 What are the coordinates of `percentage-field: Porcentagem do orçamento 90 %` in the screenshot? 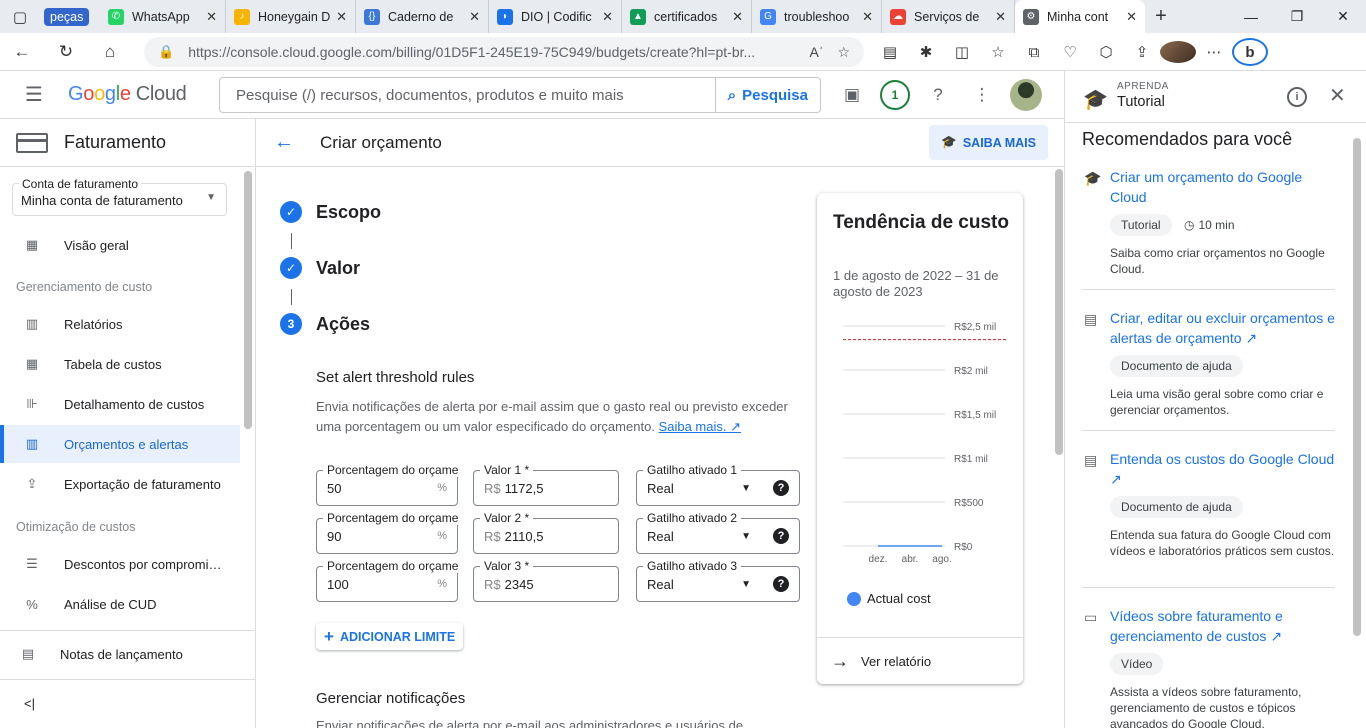 It's located at (387, 532).